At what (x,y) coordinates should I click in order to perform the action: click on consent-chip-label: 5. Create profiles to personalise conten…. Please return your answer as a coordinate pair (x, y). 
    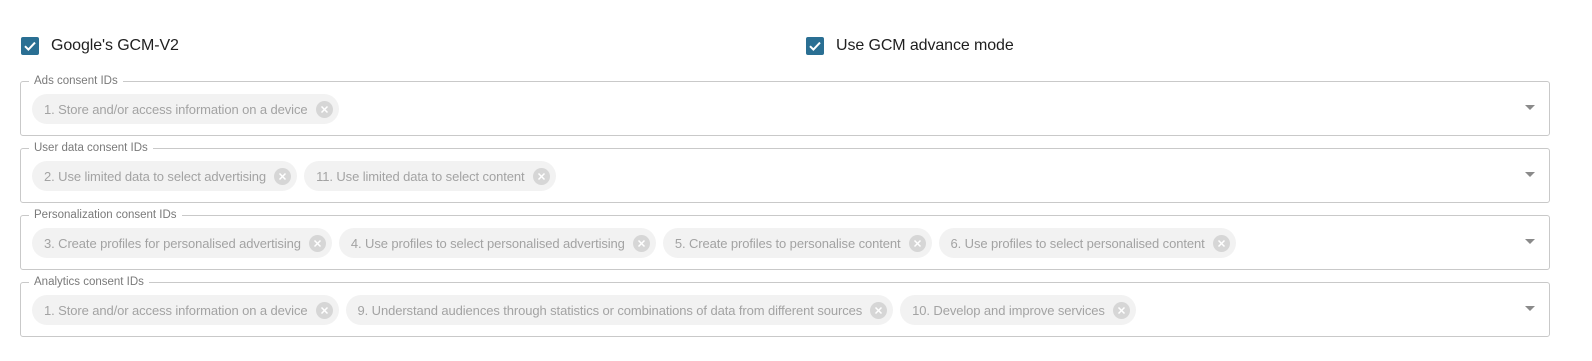
    Looking at the image, I should click on (787, 243).